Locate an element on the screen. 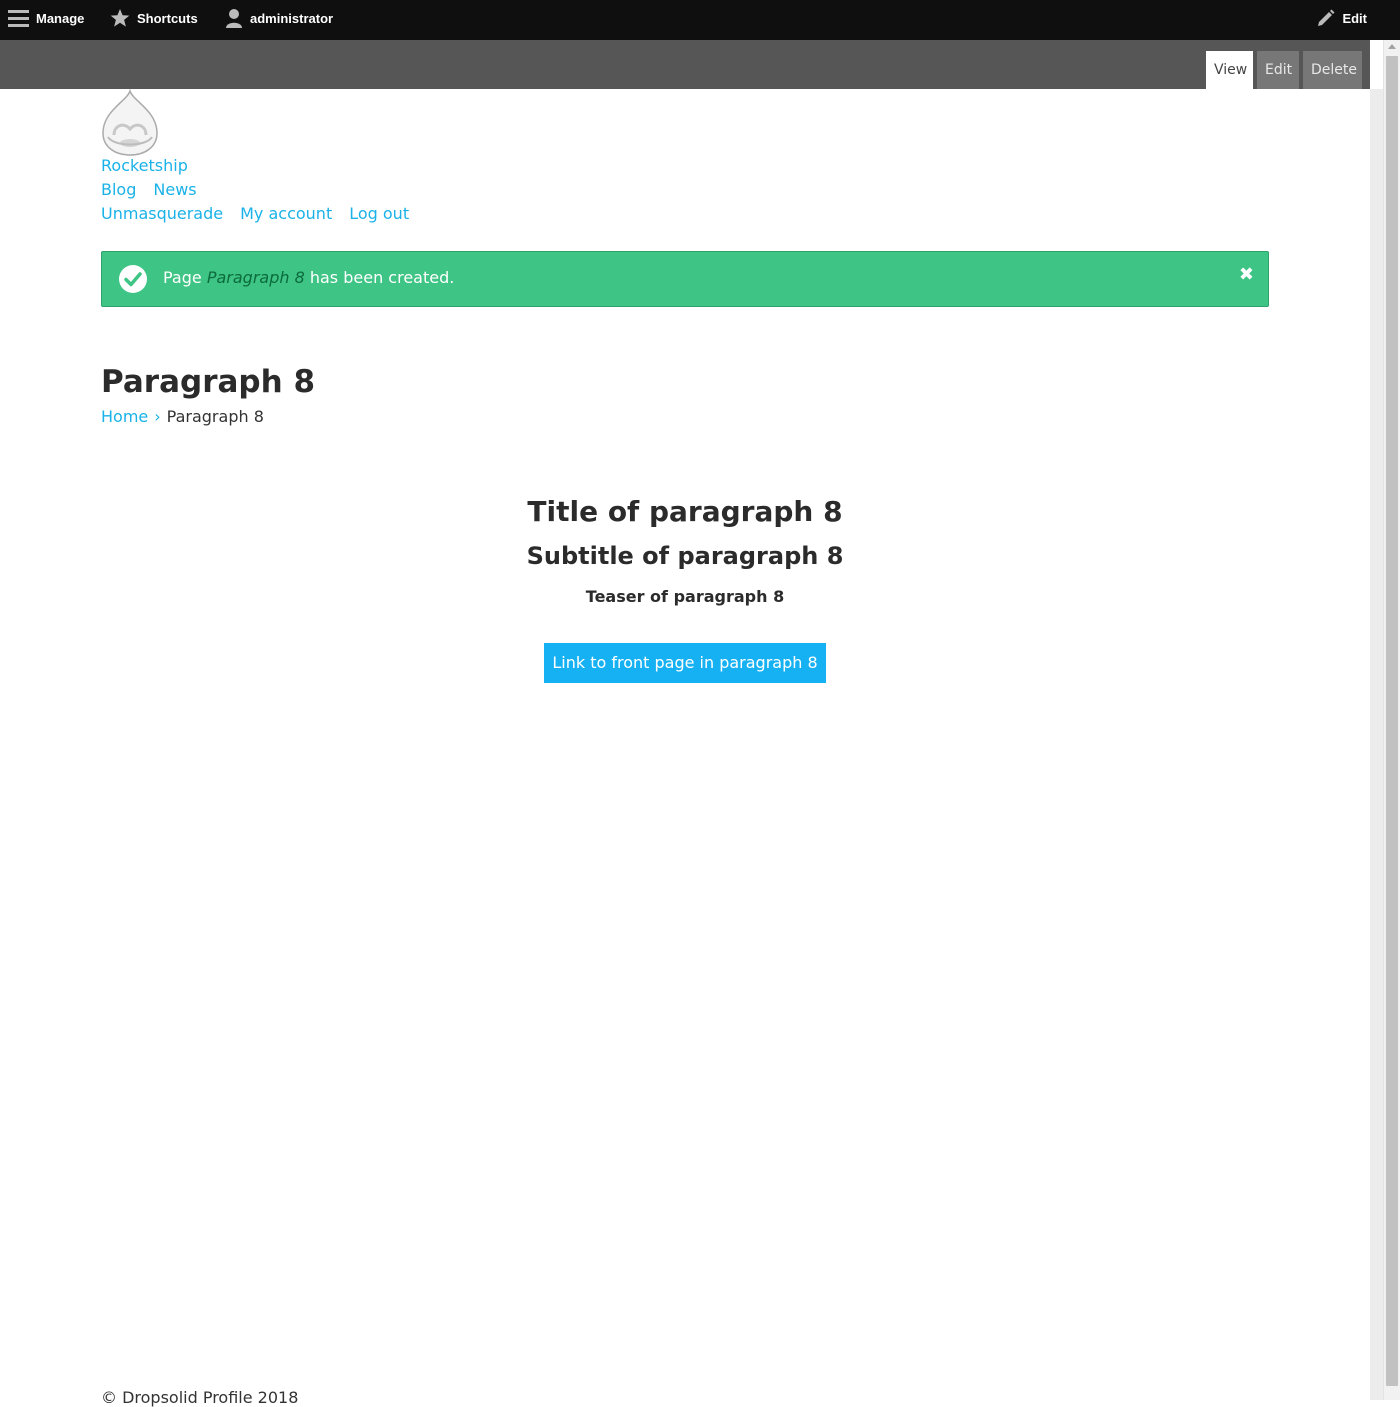 The height and width of the screenshot is (1407, 1400). menu-item-log-out: Log out is located at coordinates (379, 213).